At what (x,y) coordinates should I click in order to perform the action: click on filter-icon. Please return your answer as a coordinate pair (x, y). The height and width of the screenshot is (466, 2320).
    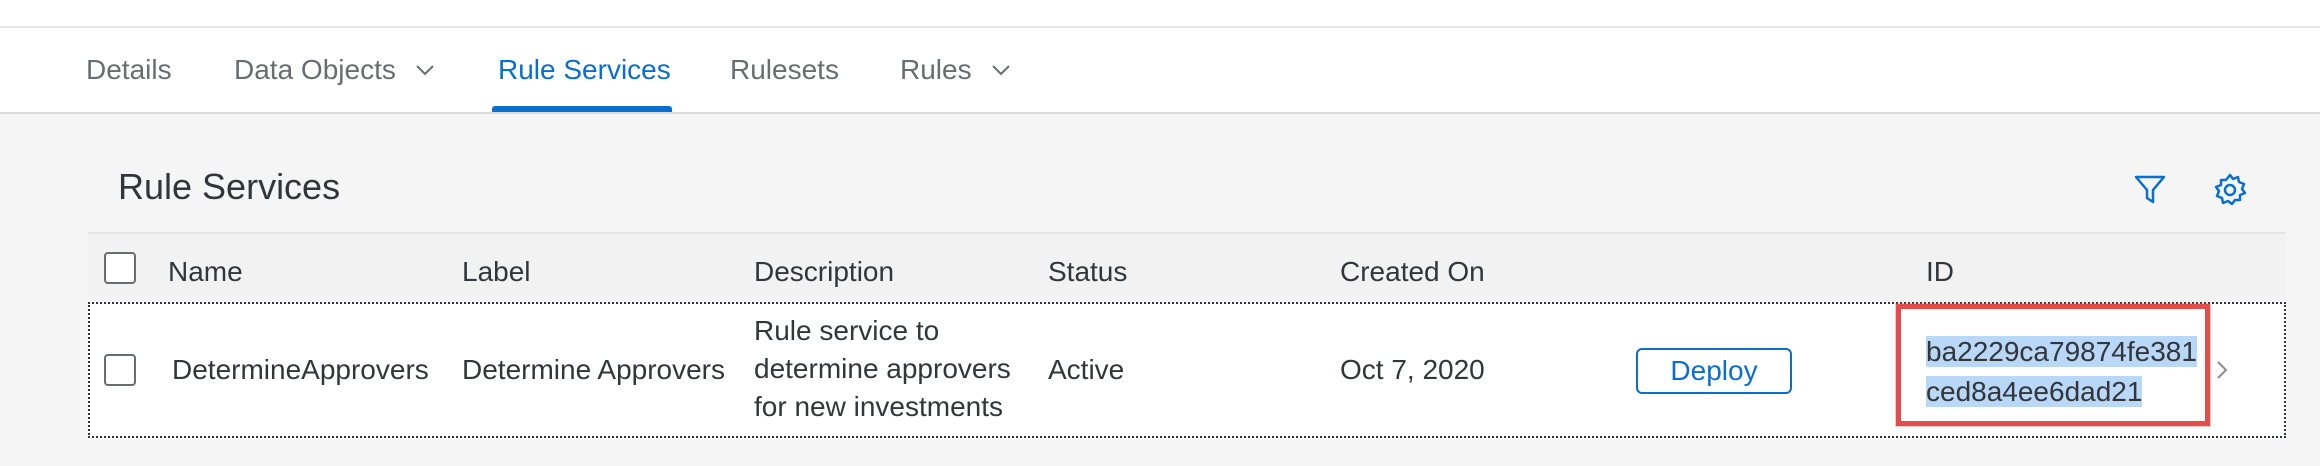
    Looking at the image, I should click on (2150, 189).